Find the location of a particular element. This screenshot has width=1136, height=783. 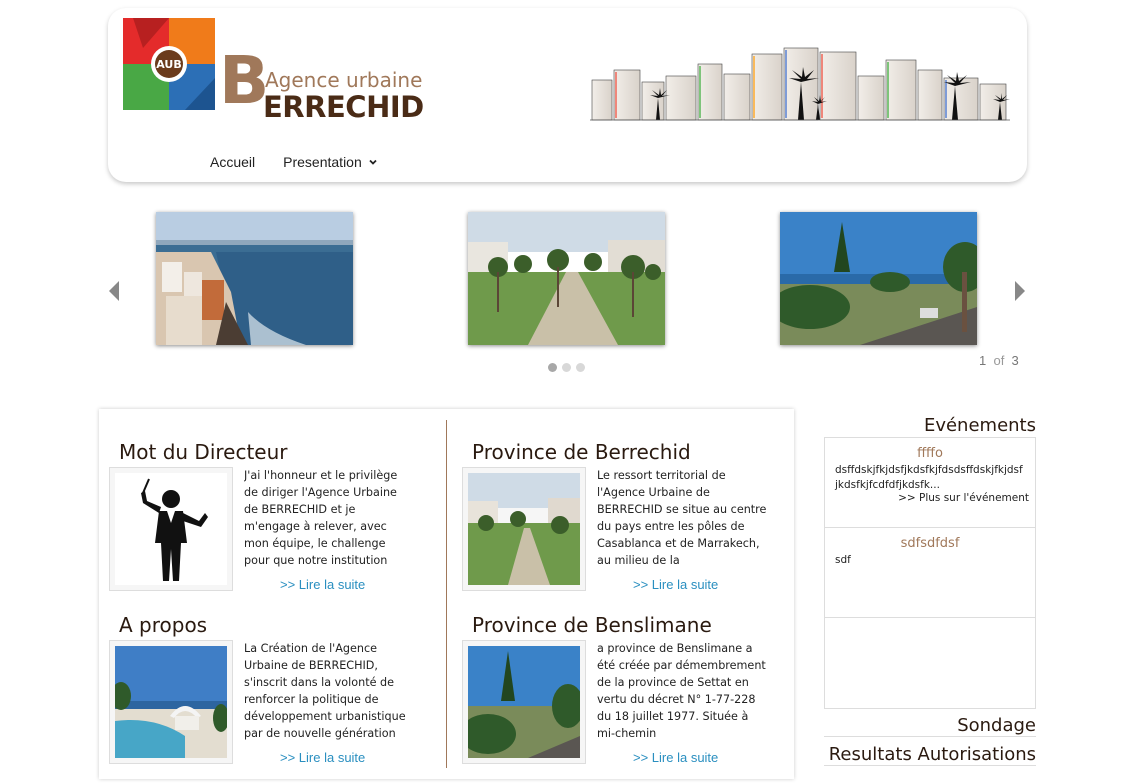

event-title: ffffo is located at coordinates (930, 449).